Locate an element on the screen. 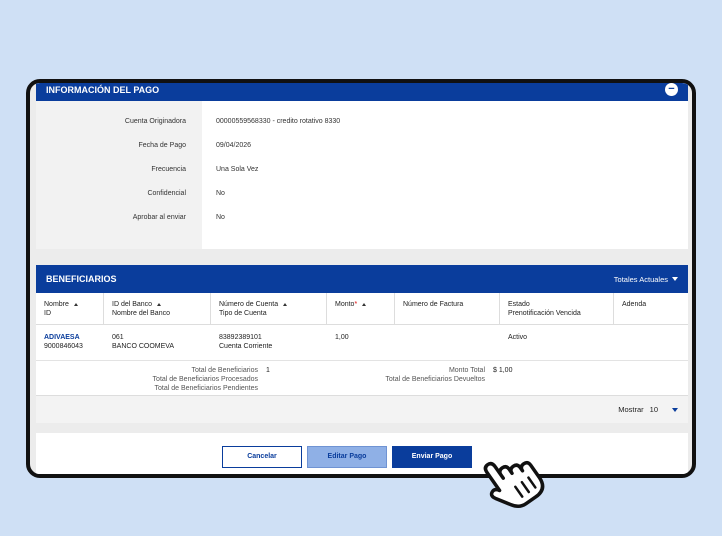 This screenshot has height=536, width=722. send-payment-button: Enviar Pago is located at coordinates (432, 456).